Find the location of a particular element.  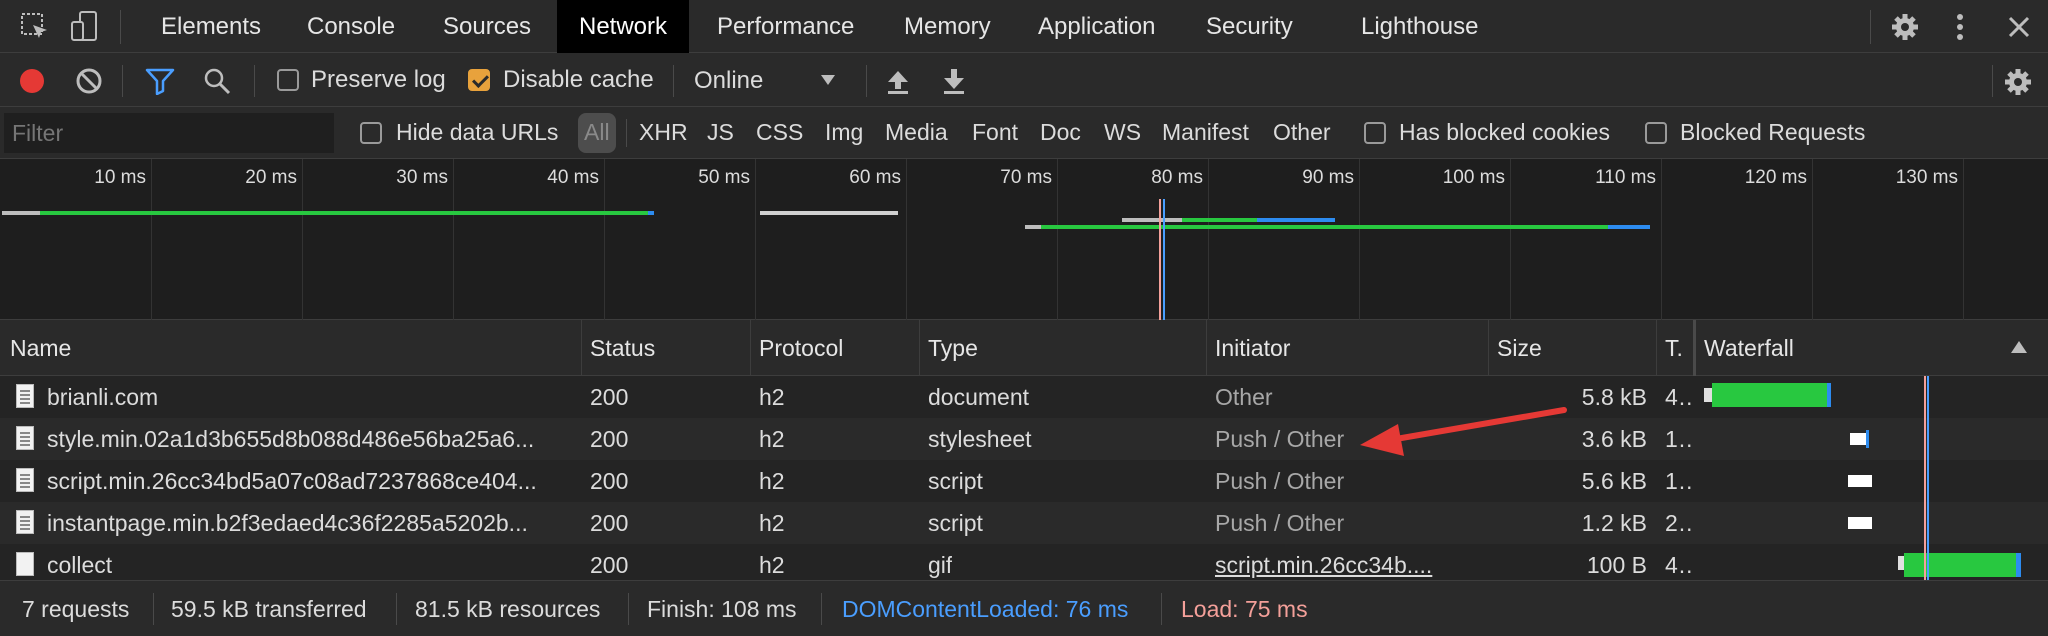

request-type: stylesheet is located at coordinates (980, 439).